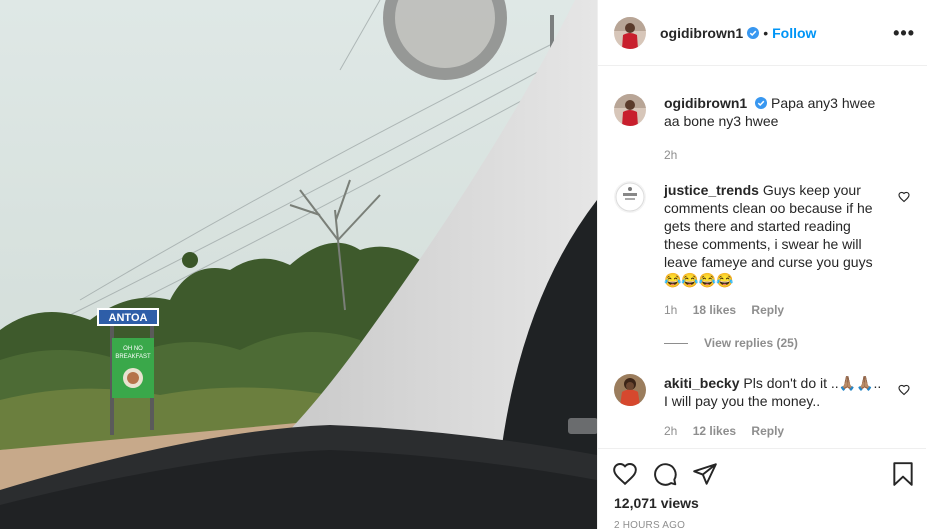 This screenshot has width=927, height=531. What do you see at coordinates (904, 33) in the screenshot?
I see `more-options-icon: •••` at bounding box center [904, 33].